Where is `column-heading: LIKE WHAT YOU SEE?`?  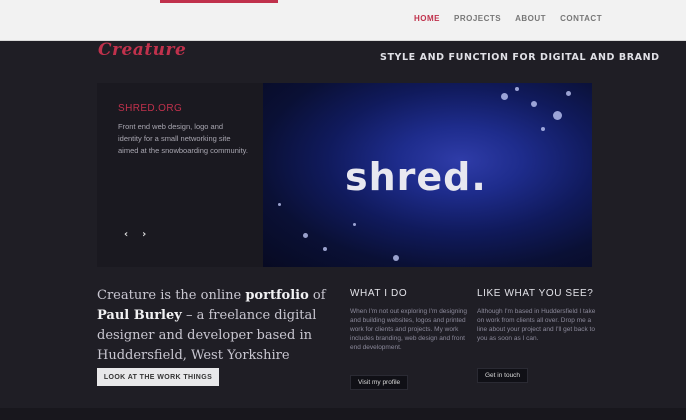
column-heading: LIKE WHAT YOU SEE? is located at coordinates (535, 293).